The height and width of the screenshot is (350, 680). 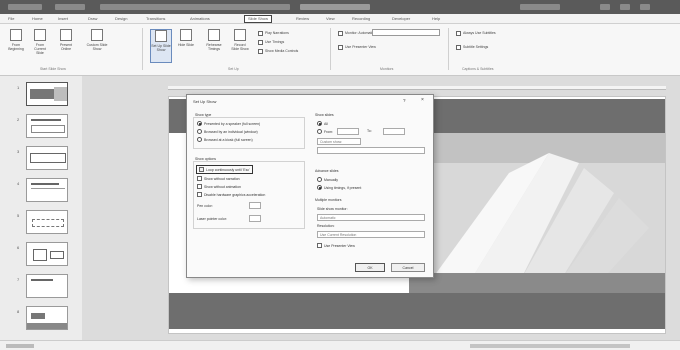 I want to click on hide-slide-button: Hide Slide, so click(x=186, y=46).